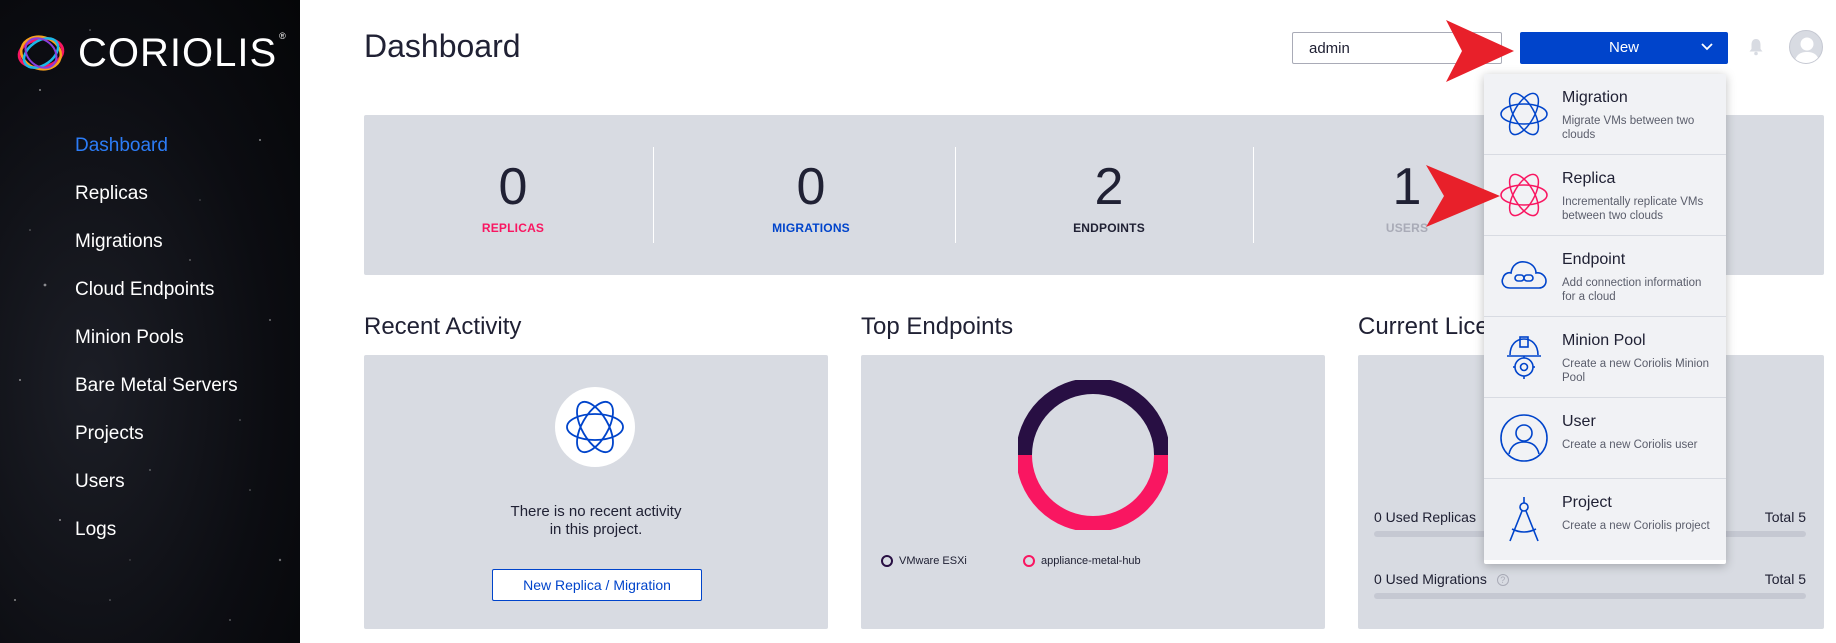 The width and height of the screenshot is (1836, 643). What do you see at coordinates (442, 46) in the screenshot?
I see `page-title: Dashboard` at bounding box center [442, 46].